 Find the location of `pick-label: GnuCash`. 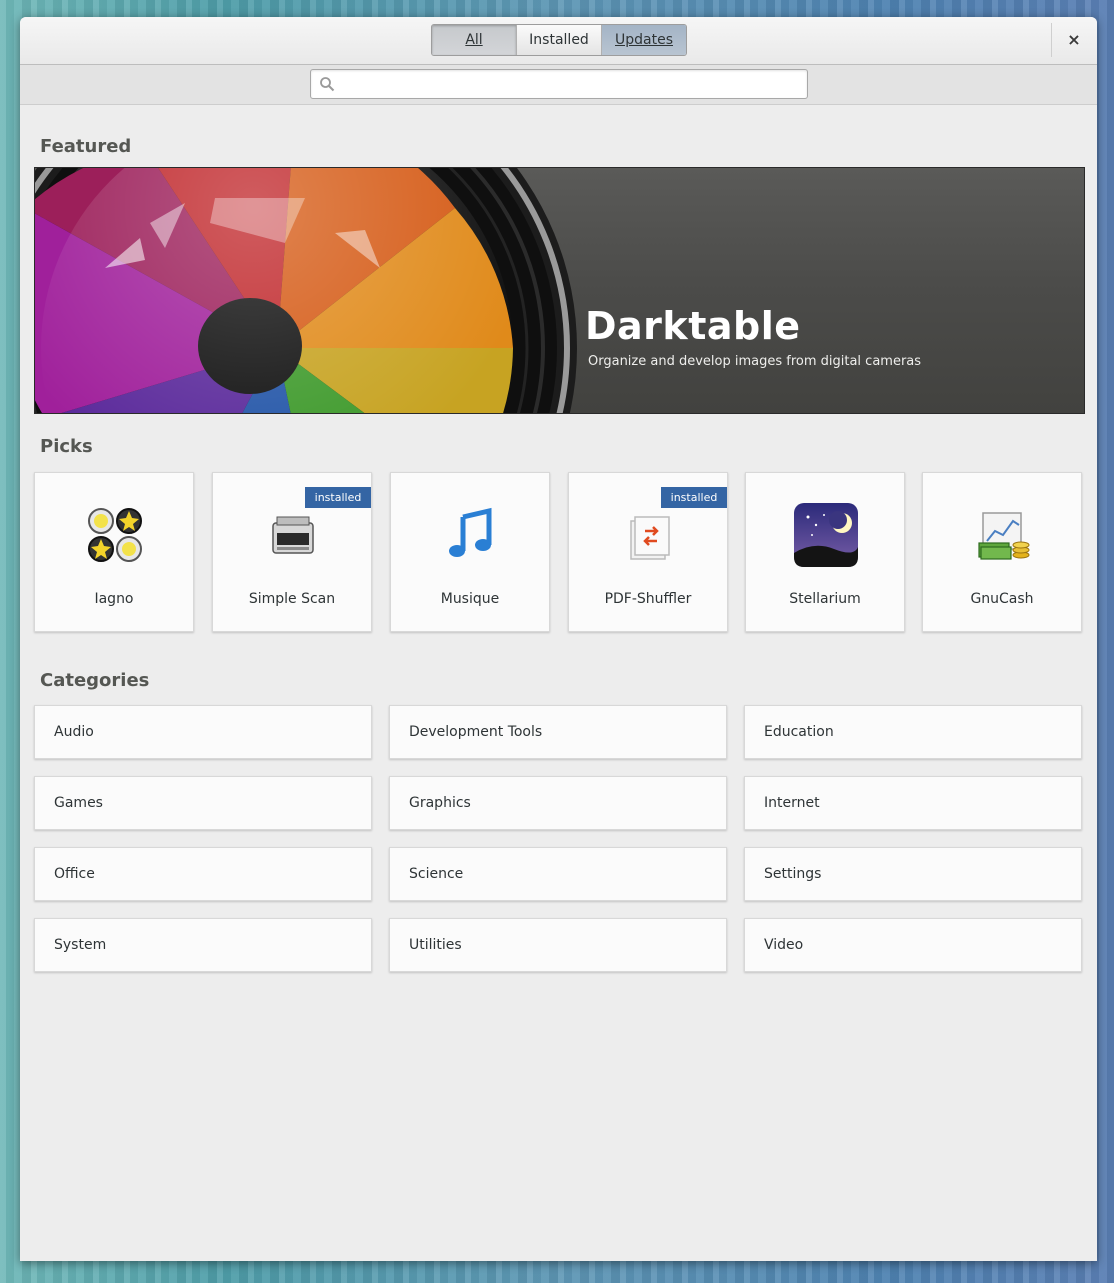

pick-label: GnuCash is located at coordinates (1002, 599).